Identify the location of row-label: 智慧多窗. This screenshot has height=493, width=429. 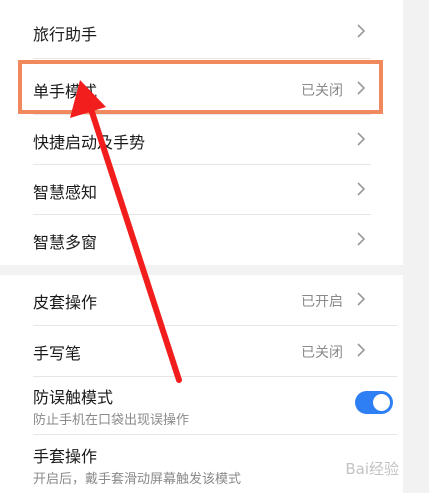
(65, 242).